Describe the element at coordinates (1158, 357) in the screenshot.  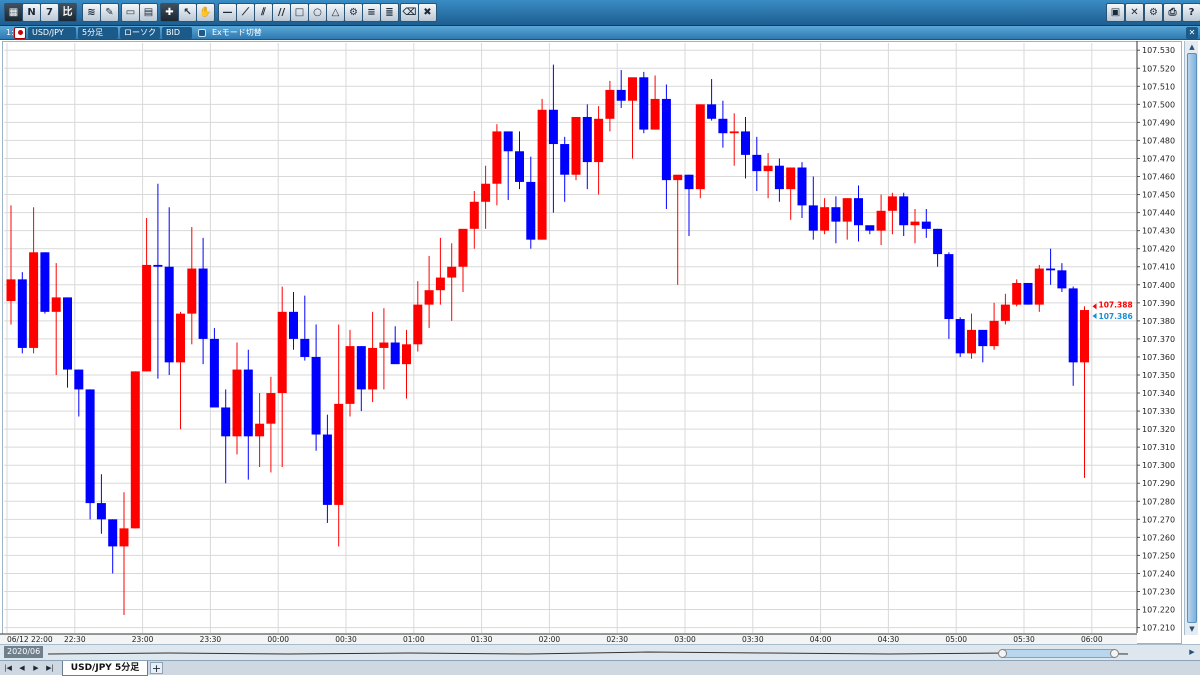
I see `y-tick-label: 107.360` at that location.